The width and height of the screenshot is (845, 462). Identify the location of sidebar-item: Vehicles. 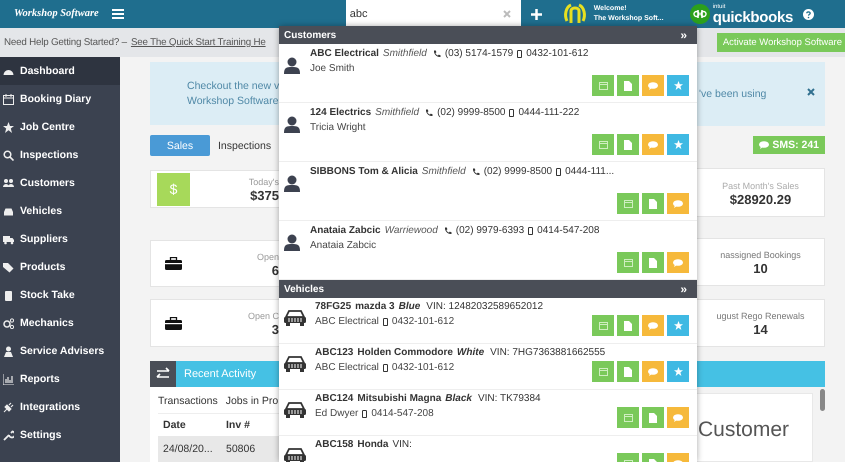
(60, 211).